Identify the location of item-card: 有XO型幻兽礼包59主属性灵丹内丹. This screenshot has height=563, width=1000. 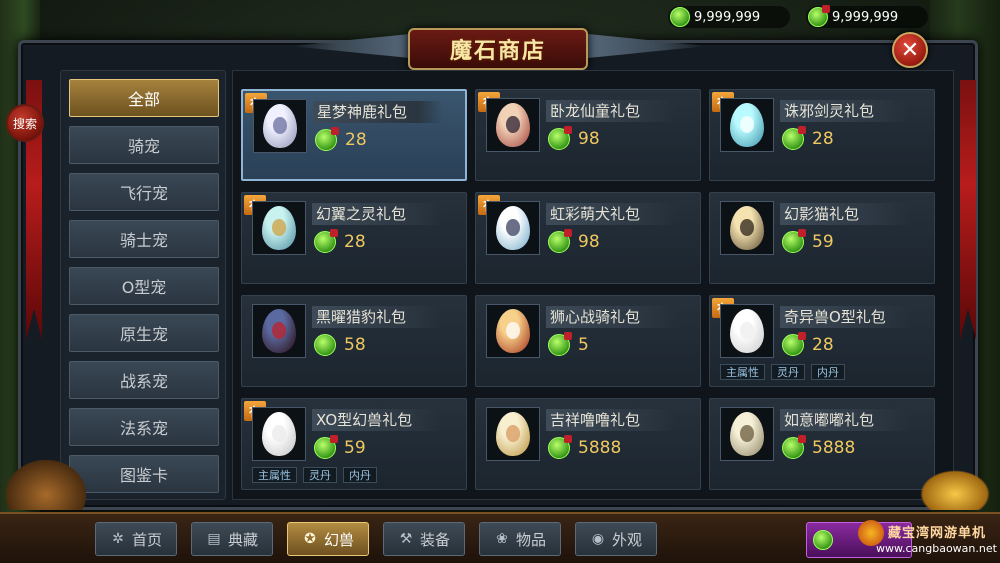
(354, 444).